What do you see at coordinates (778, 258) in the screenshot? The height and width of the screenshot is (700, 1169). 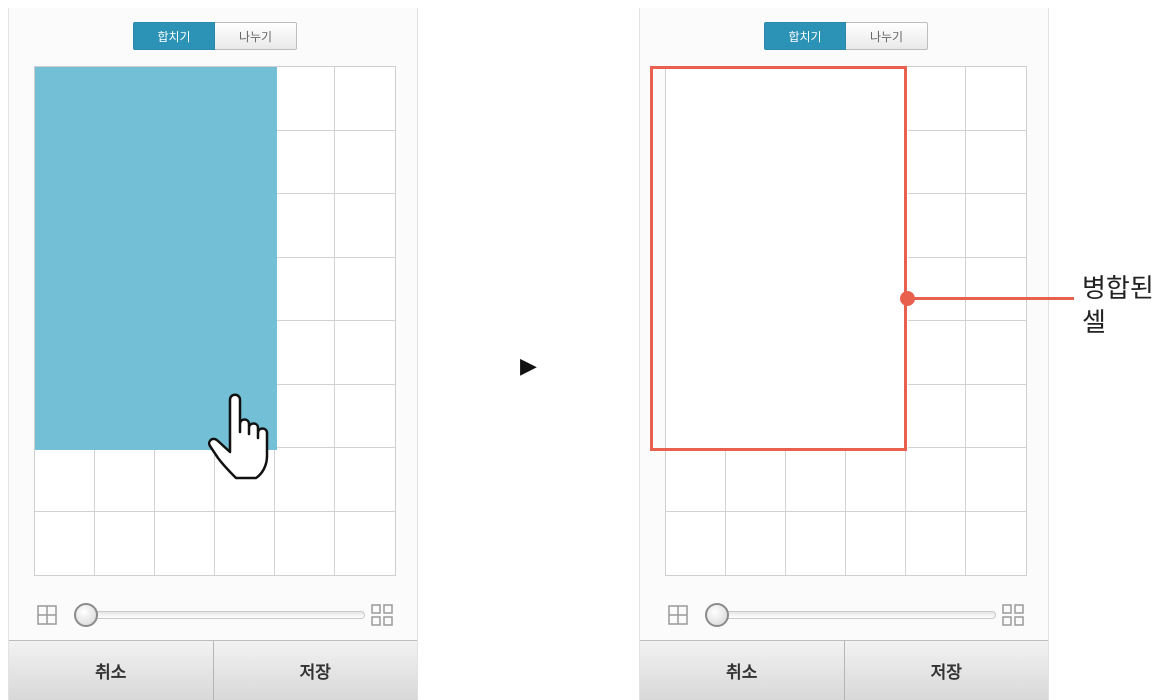 I see `merged-cell-highlight` at bounding box center [778, 258].